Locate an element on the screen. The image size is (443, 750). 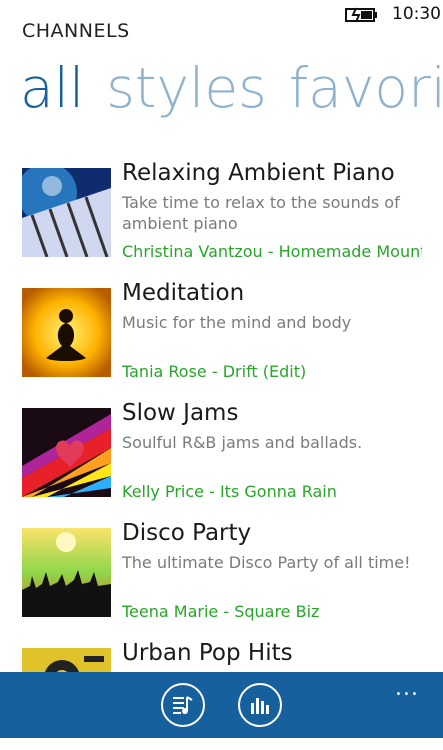
now-playing-artist: Christina Vantzou - Homemade Mounta is located at coordinates (272, 251).